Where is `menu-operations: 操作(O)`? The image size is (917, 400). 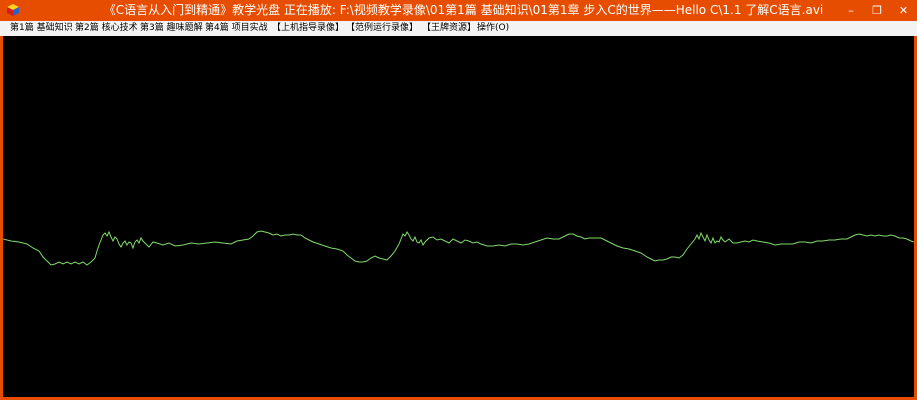 menu-operations: 操作(O) is located at coordinates (493, 28).